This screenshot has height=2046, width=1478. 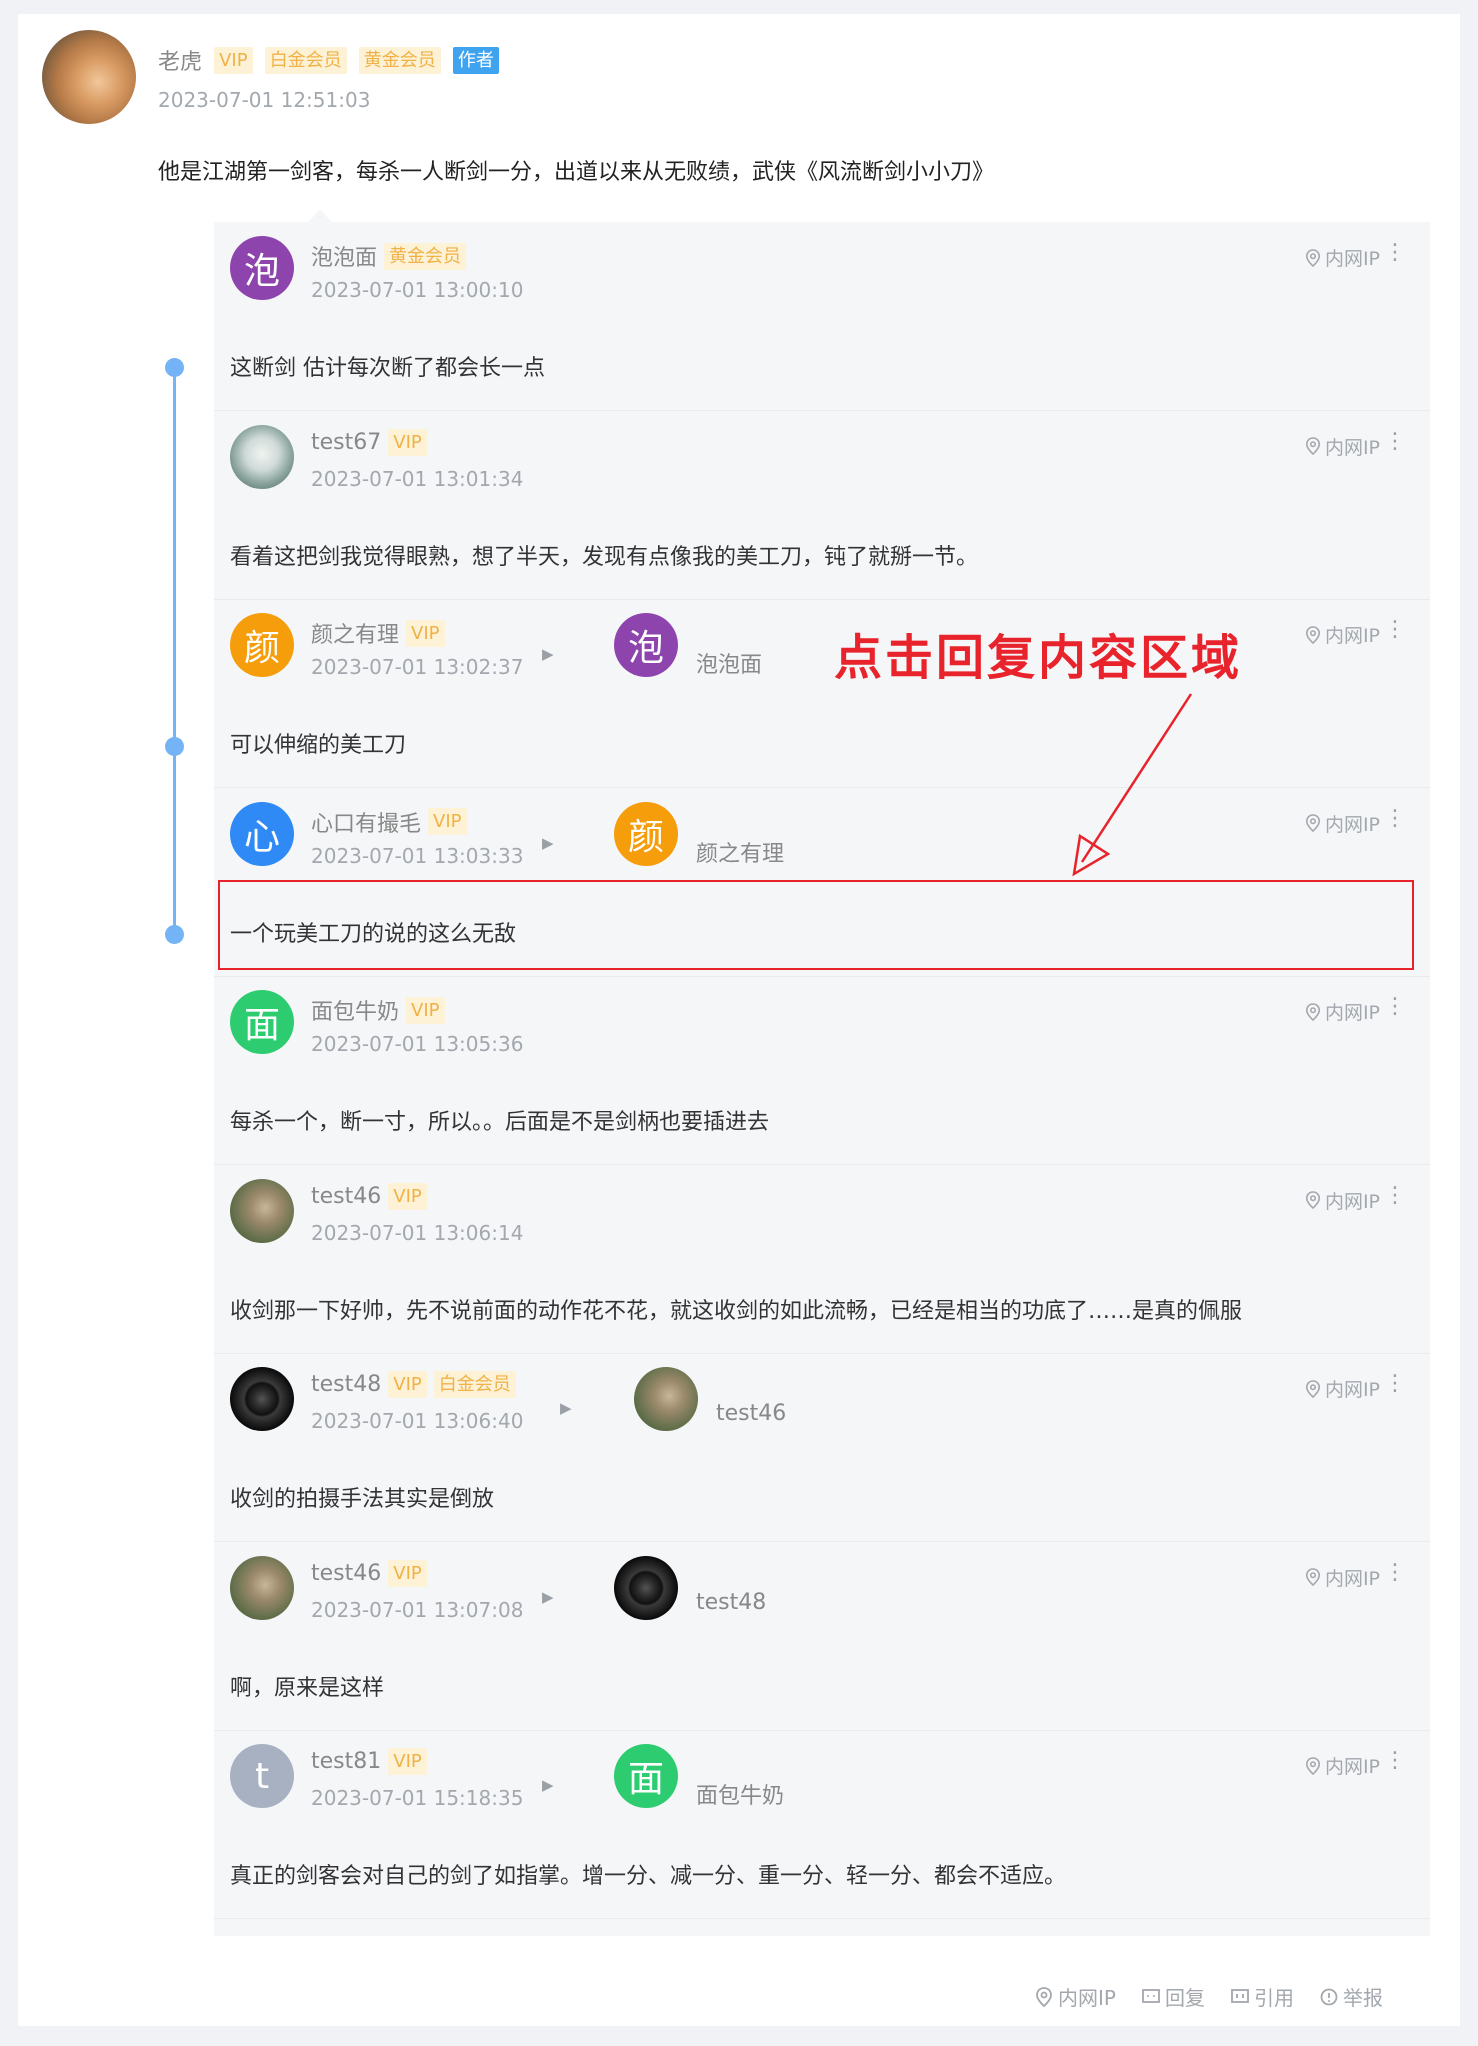 What do you see at coordinates (648, 1874) in the screenshot?
I see `reply-content: 真正的剑客会对自己的剑了如指掌。增一分、减一分、重一分、轻一分、都会不适应。` at bounding box center [648, 1874].